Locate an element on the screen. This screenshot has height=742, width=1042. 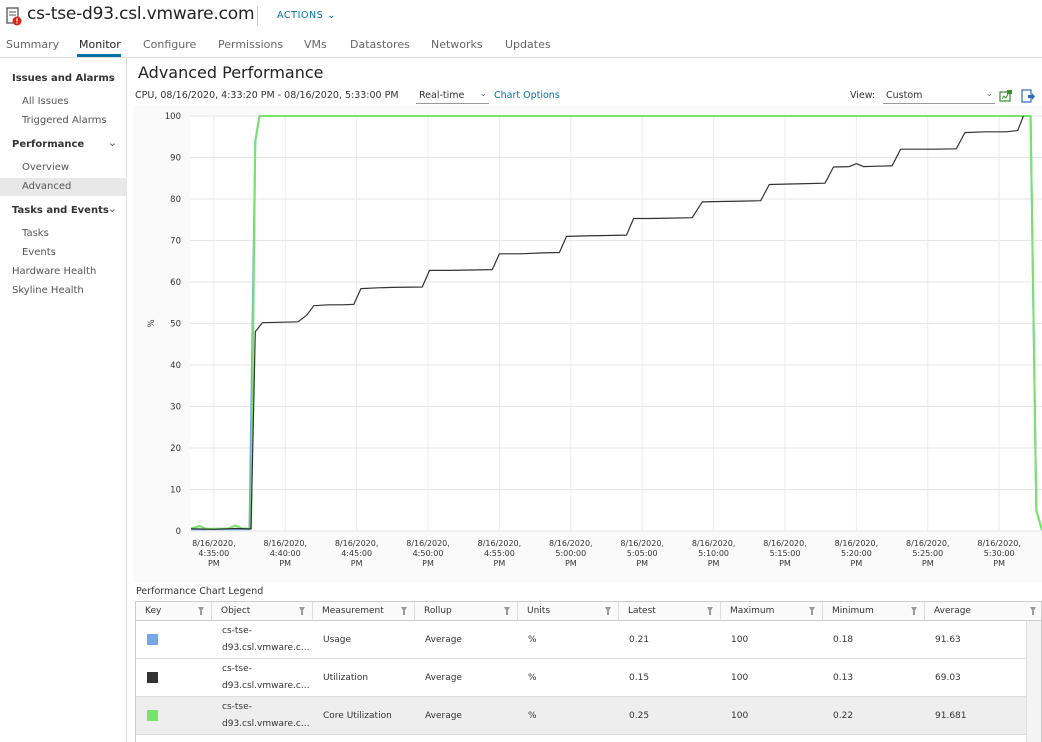
latest-cell: 0.21 is located at coordinates (639, 640).